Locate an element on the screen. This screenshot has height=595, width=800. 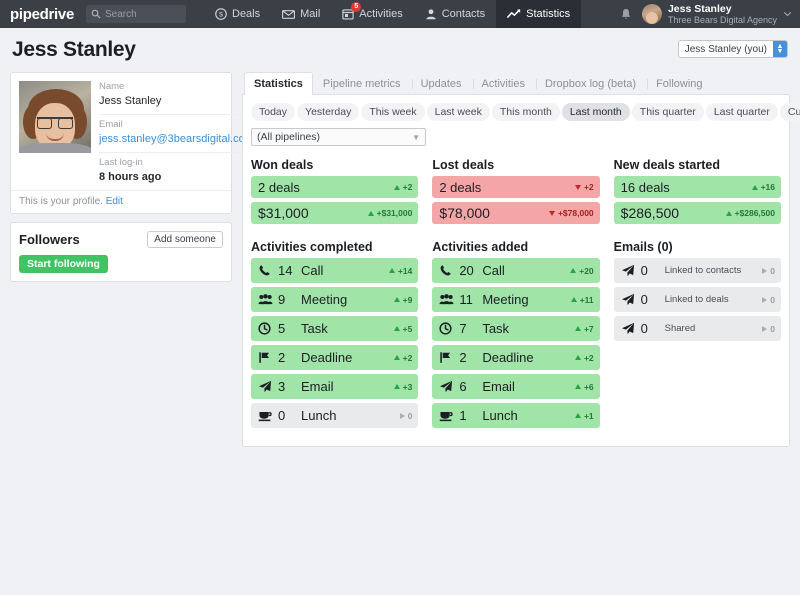
activity-count: 6 is located at coordinates (463, 386).